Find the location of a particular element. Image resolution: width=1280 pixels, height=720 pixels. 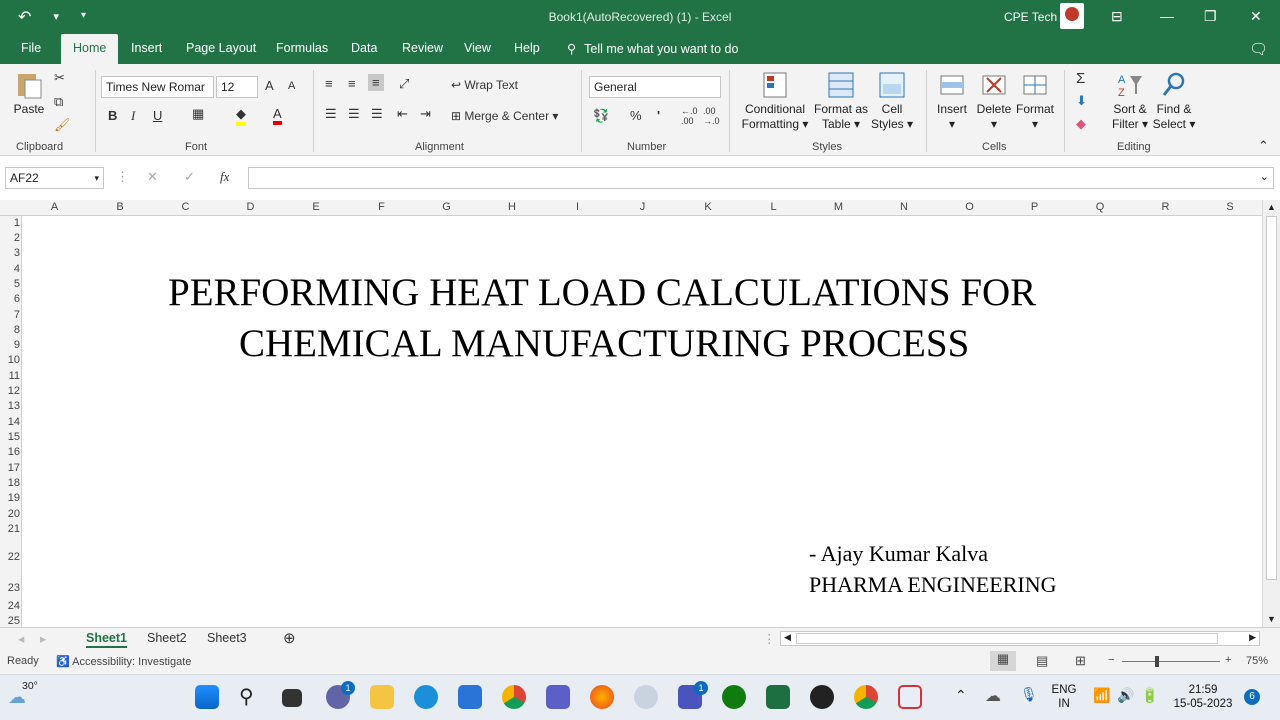

row-header: 19 is located at coordinates (10, 498).